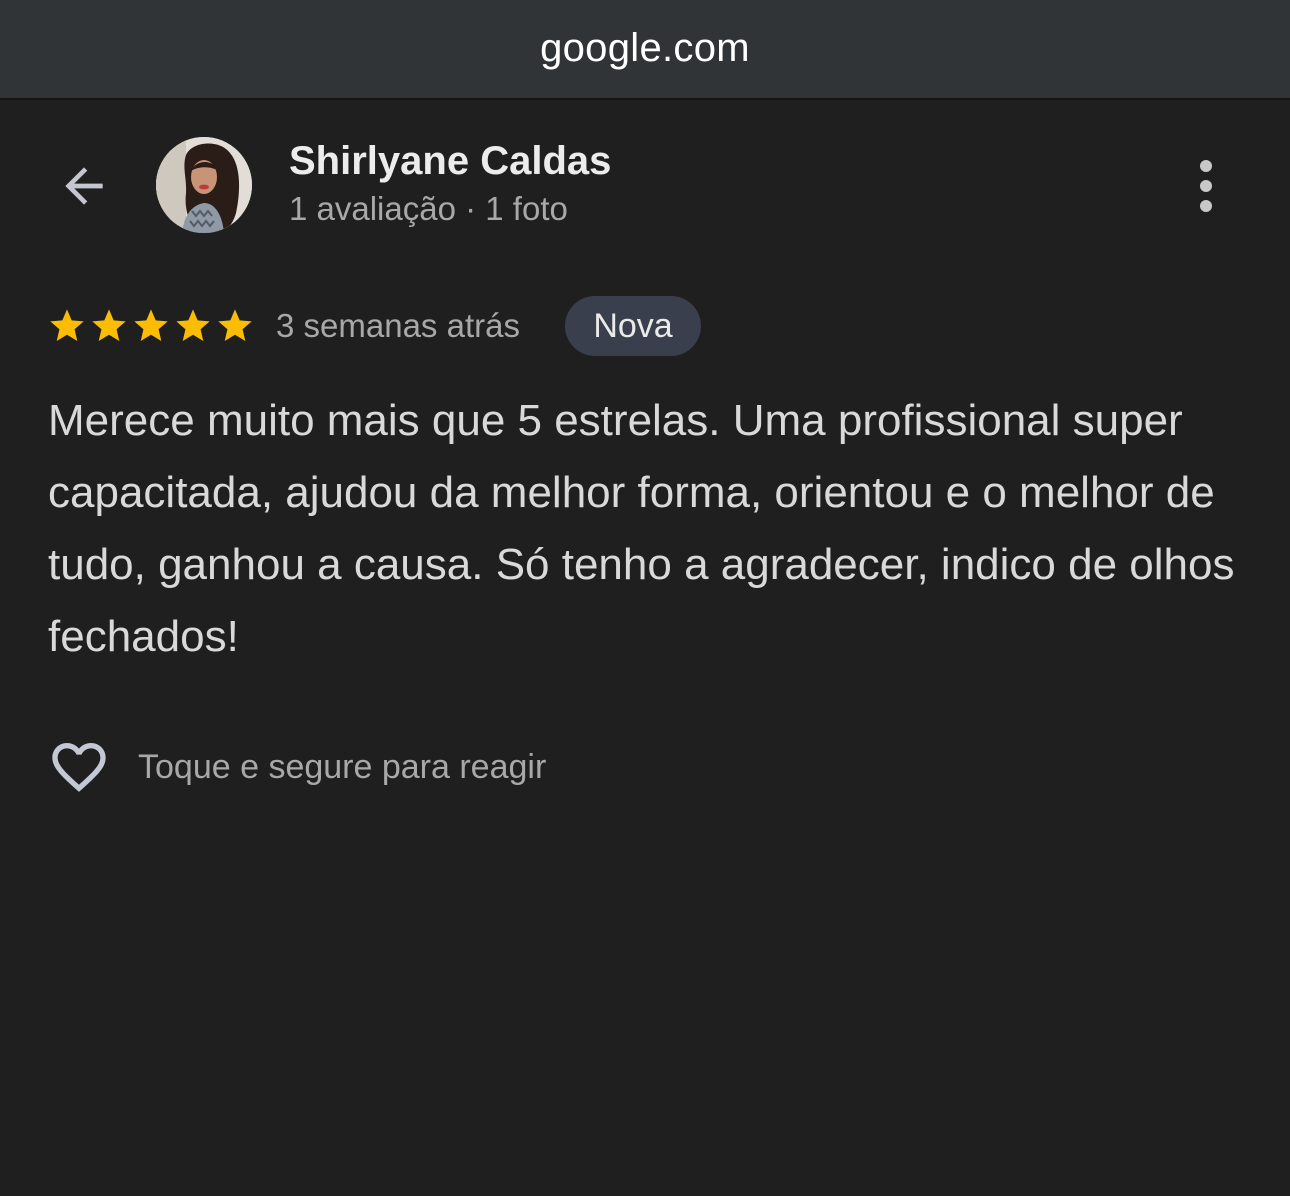  I want to click on more-options-button, so click(1206, 186).